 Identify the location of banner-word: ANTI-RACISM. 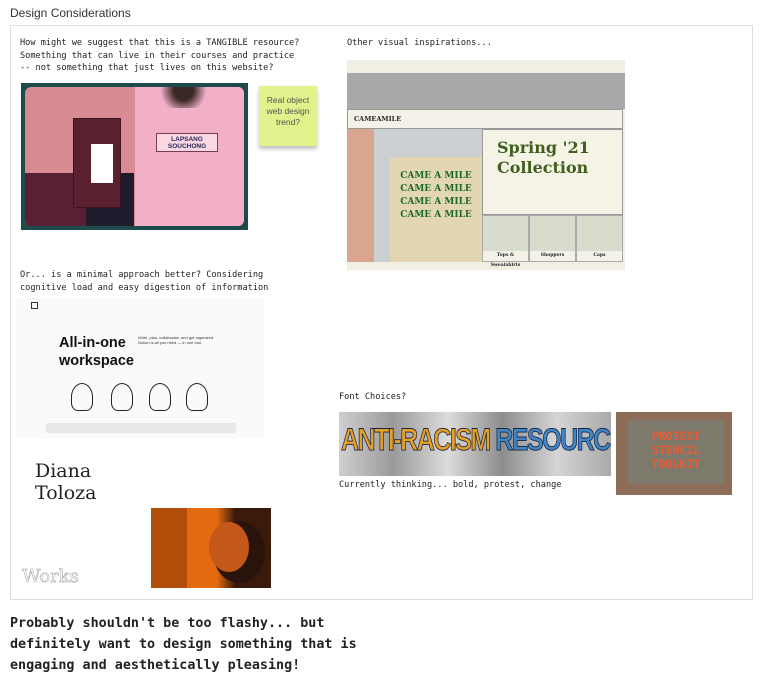
(416, 440).